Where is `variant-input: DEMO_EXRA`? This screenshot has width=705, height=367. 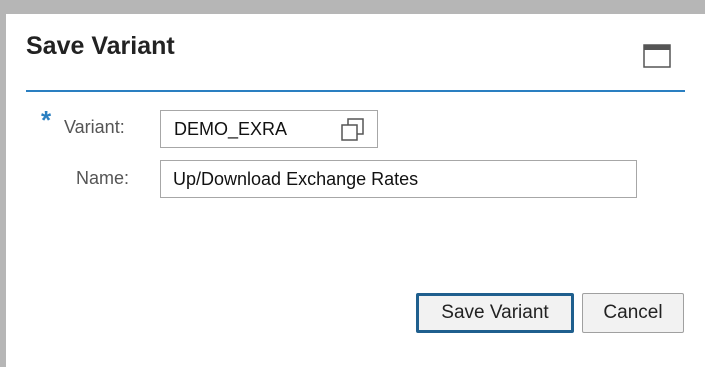
variant-input: DEMO_EXRA is located at coordinates (269, 129).